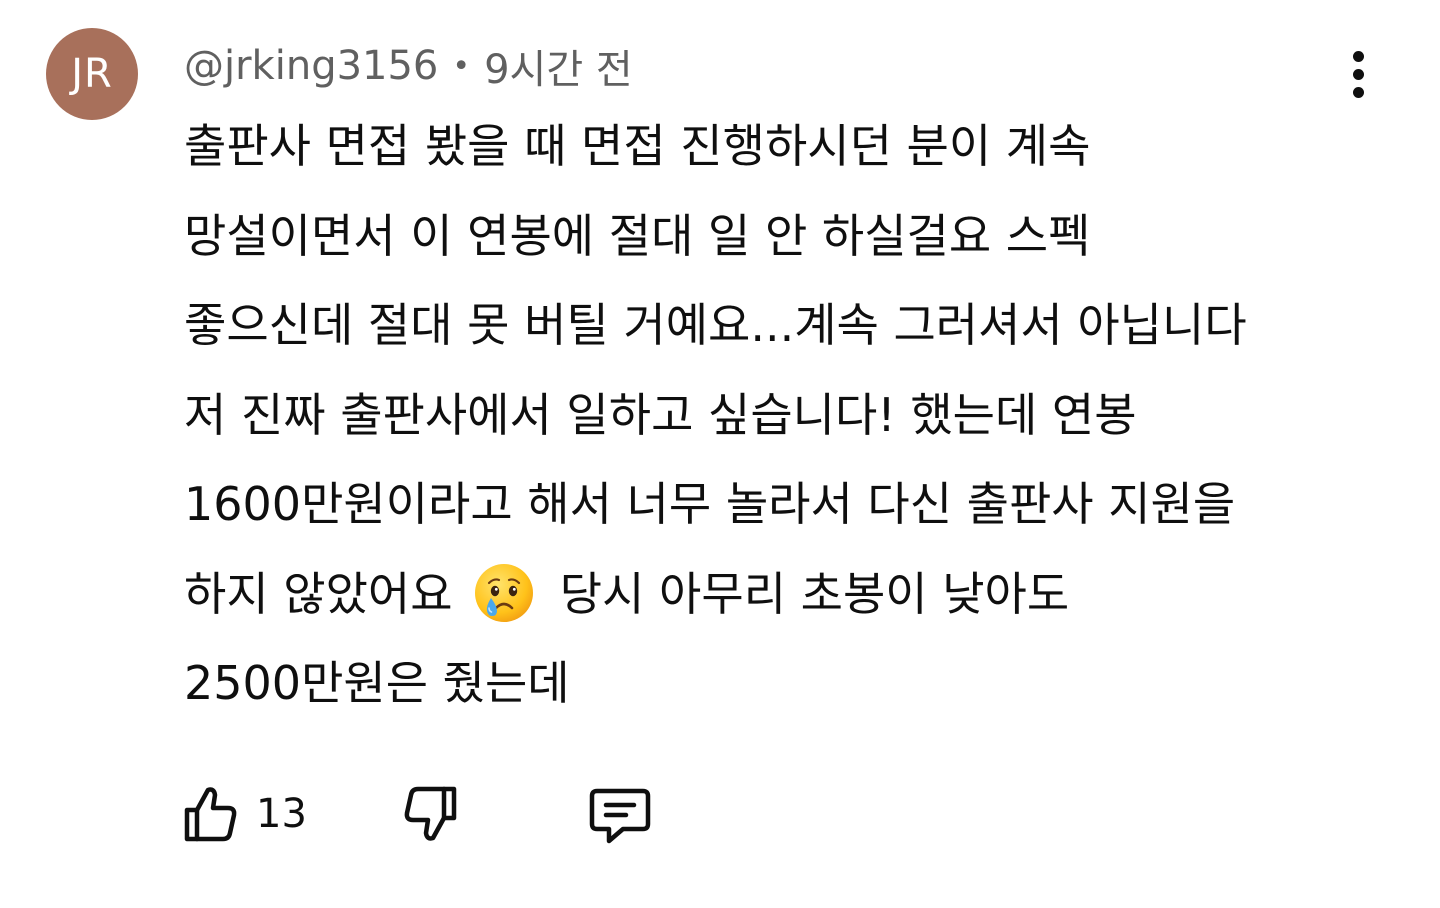 The width and height of the screenshot is (1440, 908). Describe the element at coordinates (558, 66) in the screenshot. I see `comment-timestamp: 9시간 전` at that location.